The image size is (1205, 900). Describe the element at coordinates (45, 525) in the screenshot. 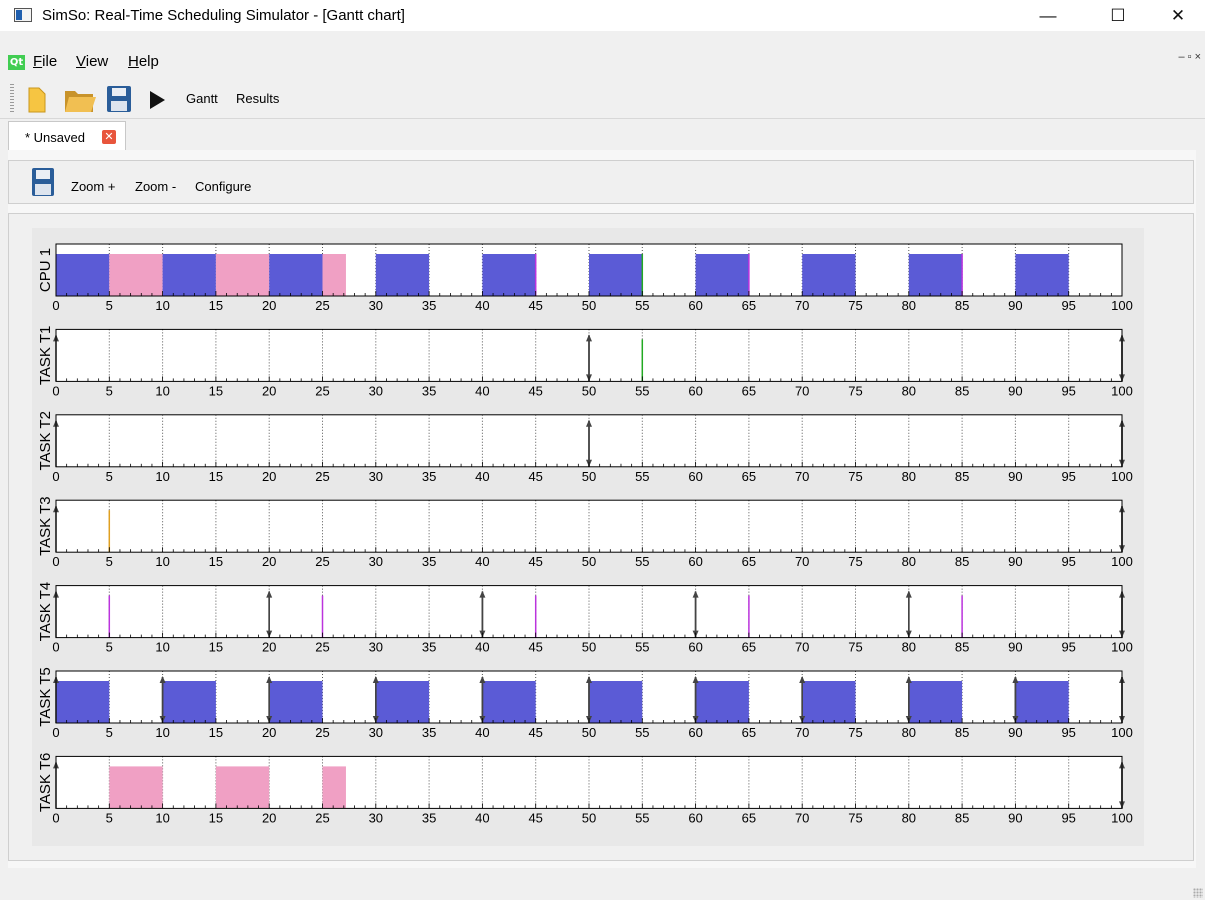

I see `row-label: TASK T3` at that location.